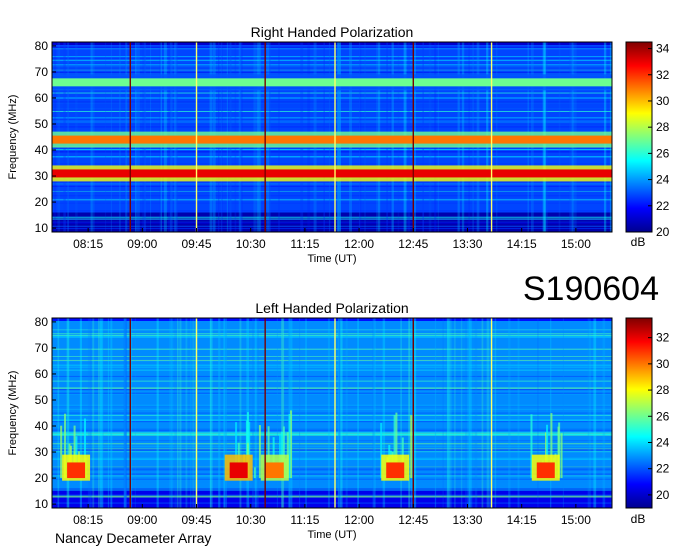 The width and height of the screenshot is (680, 552). What do you see at coordinates (331, 308) in the screenshot?
I see `chart-title: Left Handed Polarization` at bounding box center [331, 308].